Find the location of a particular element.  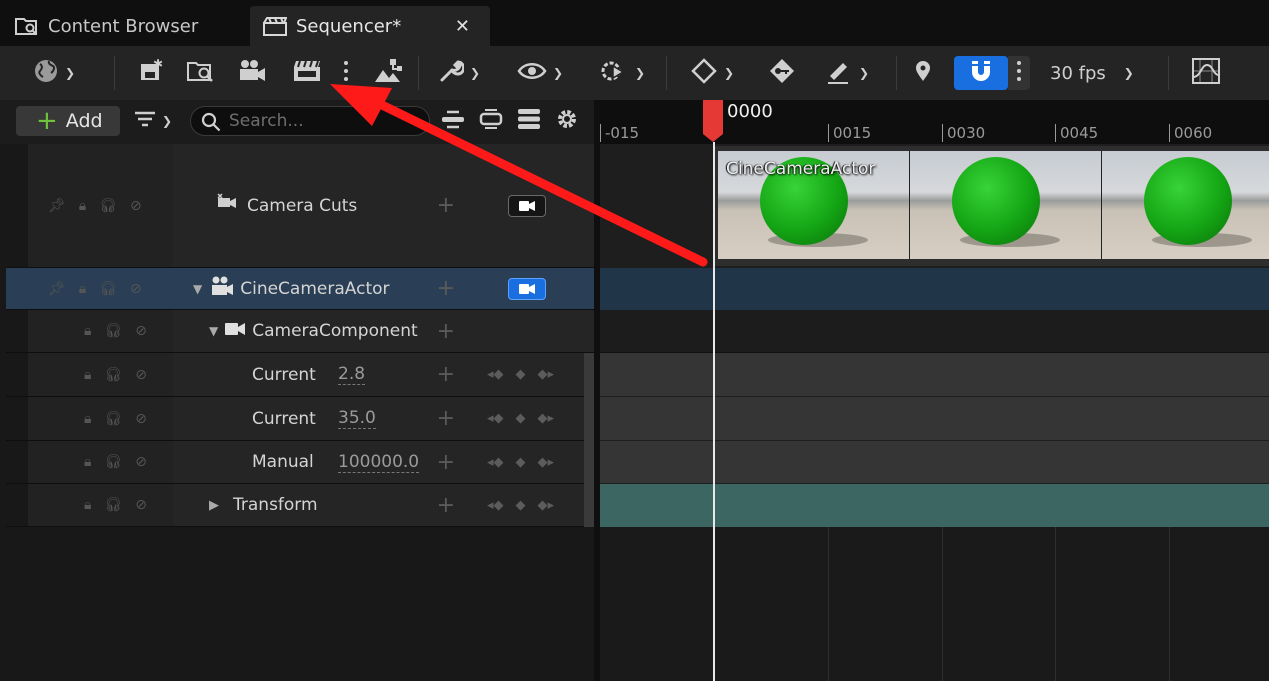

find-in-content-browser-button is located at coordinates (200, 73).